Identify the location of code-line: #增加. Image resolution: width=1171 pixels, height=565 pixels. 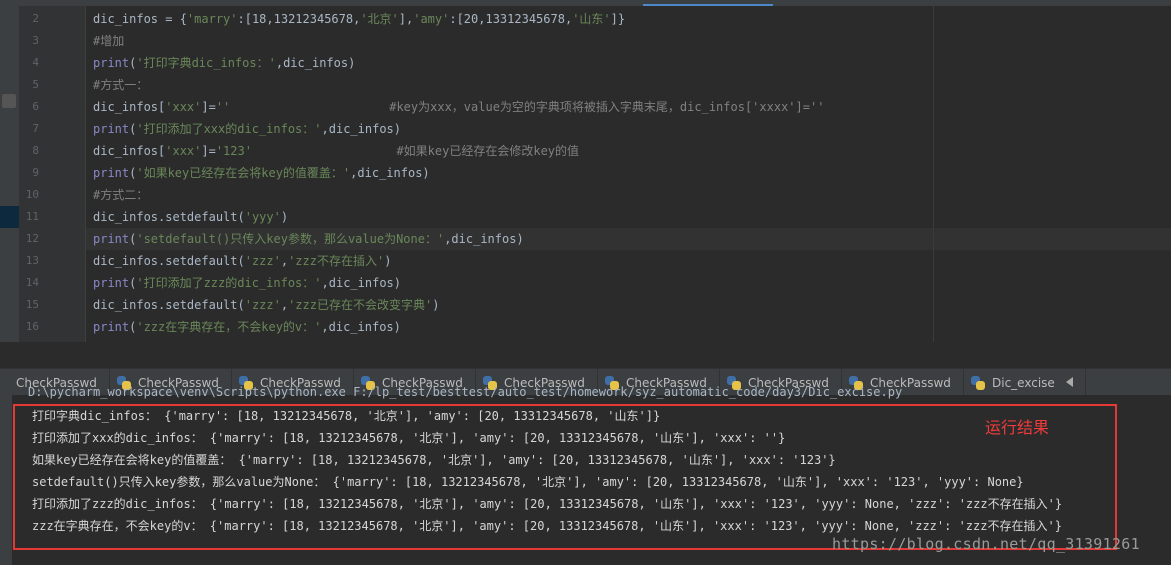
(108, 41).